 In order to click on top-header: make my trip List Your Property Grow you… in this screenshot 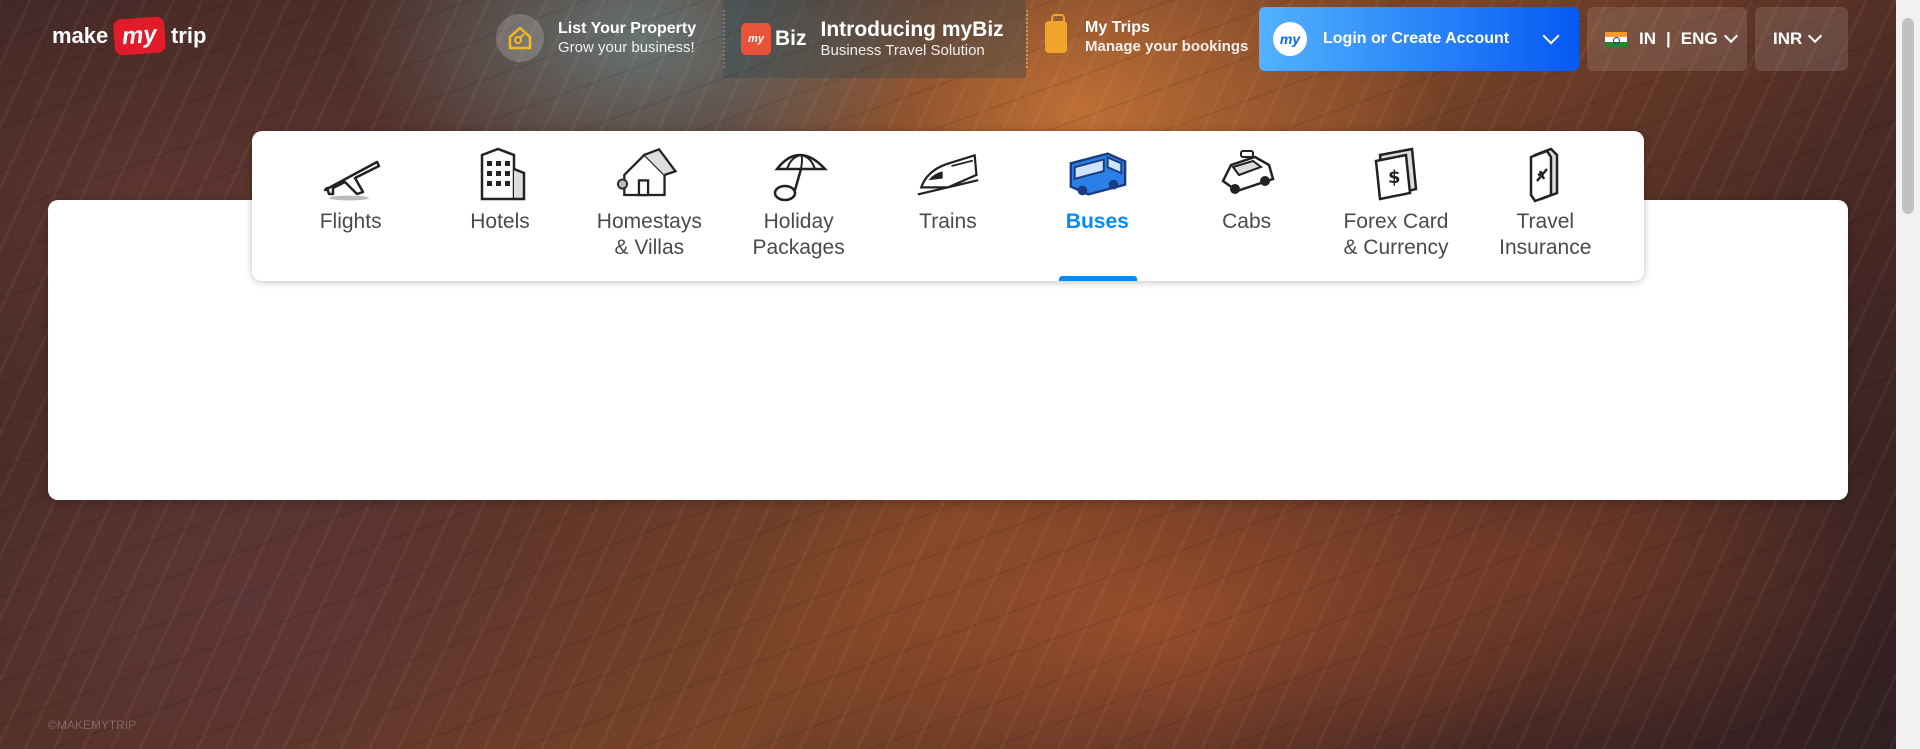, I will do `click(948, 39)`.